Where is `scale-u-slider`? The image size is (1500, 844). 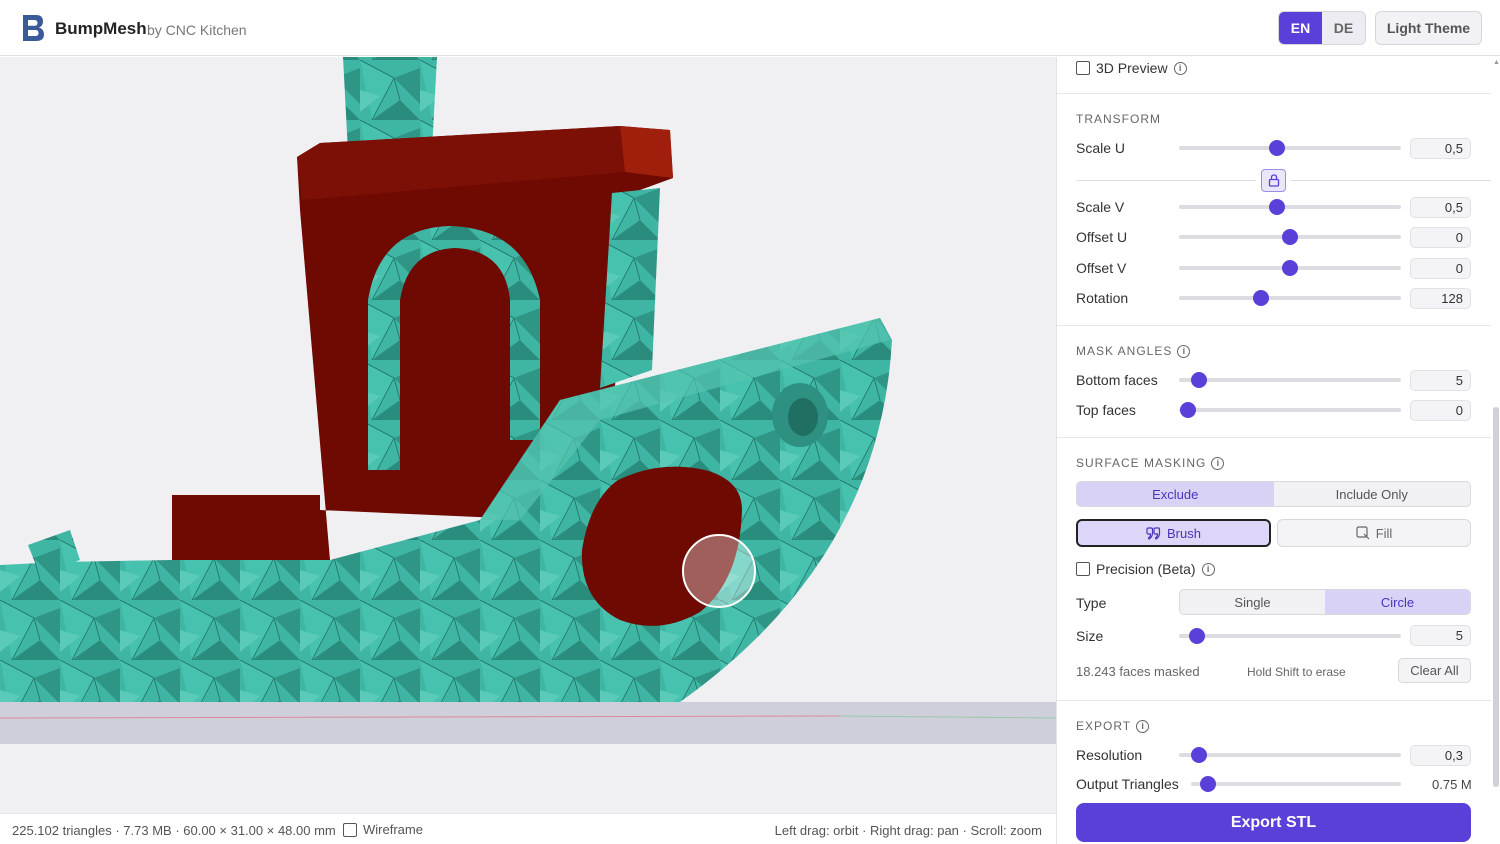 scale-u-slider is located at coordinates (1290, 148).